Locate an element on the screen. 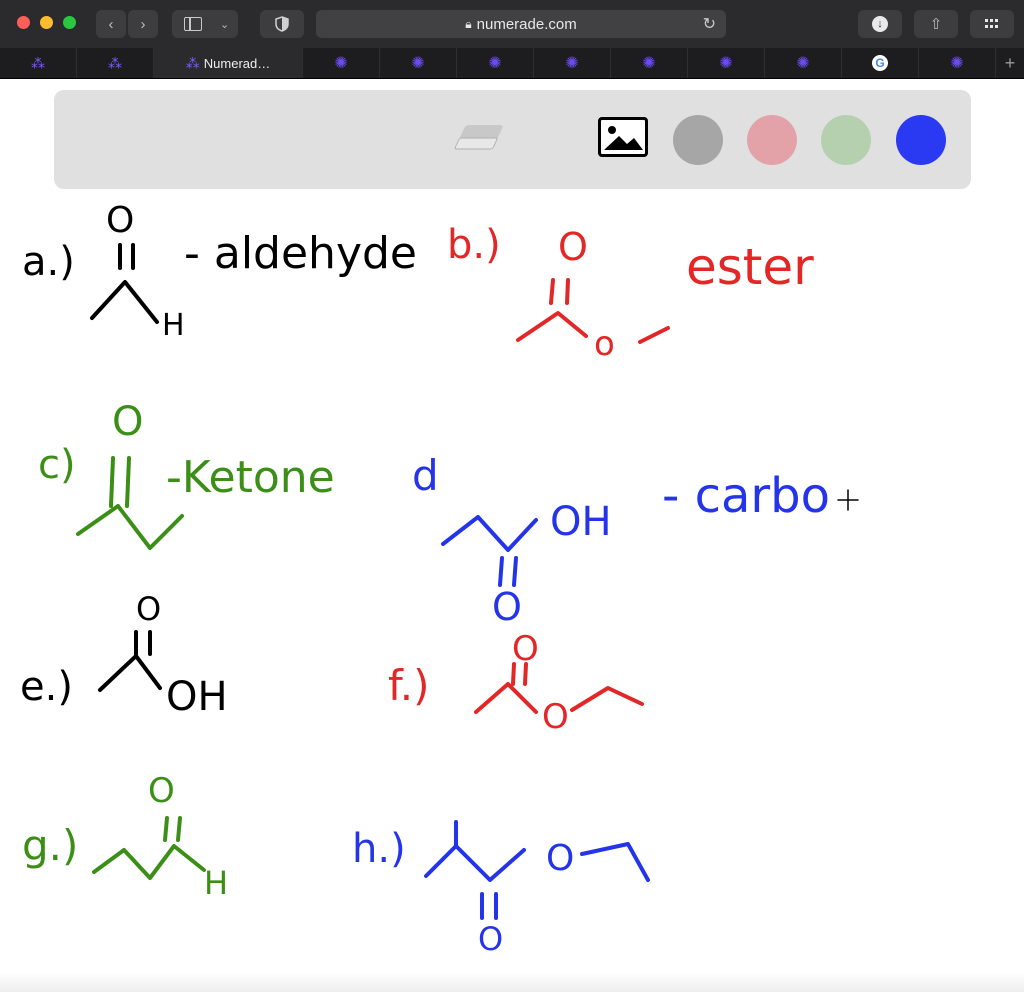 The width and height of the screenshot is (1024, 992). label-b: b.) is located at coordinates (474, 245).